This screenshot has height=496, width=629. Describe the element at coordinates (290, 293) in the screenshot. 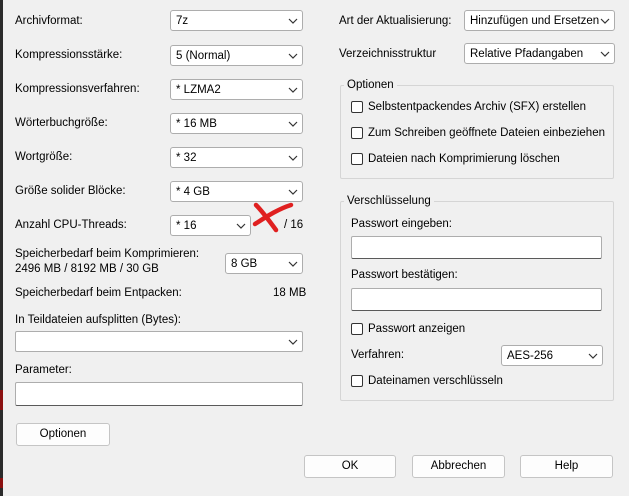

I see `memory-decompress-value: 18 MB` at that location.